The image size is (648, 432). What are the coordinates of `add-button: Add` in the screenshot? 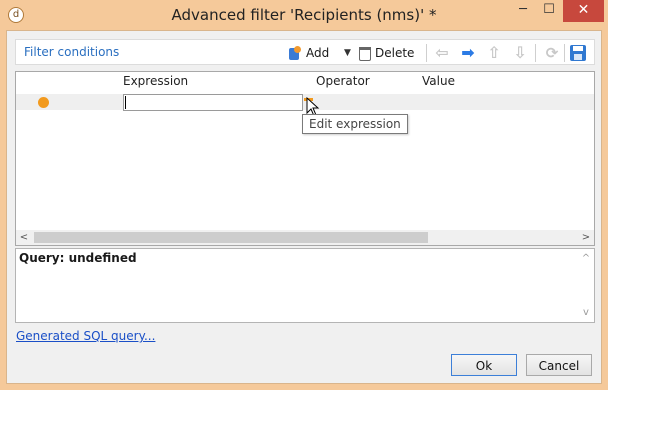 It's located at (308, 53).